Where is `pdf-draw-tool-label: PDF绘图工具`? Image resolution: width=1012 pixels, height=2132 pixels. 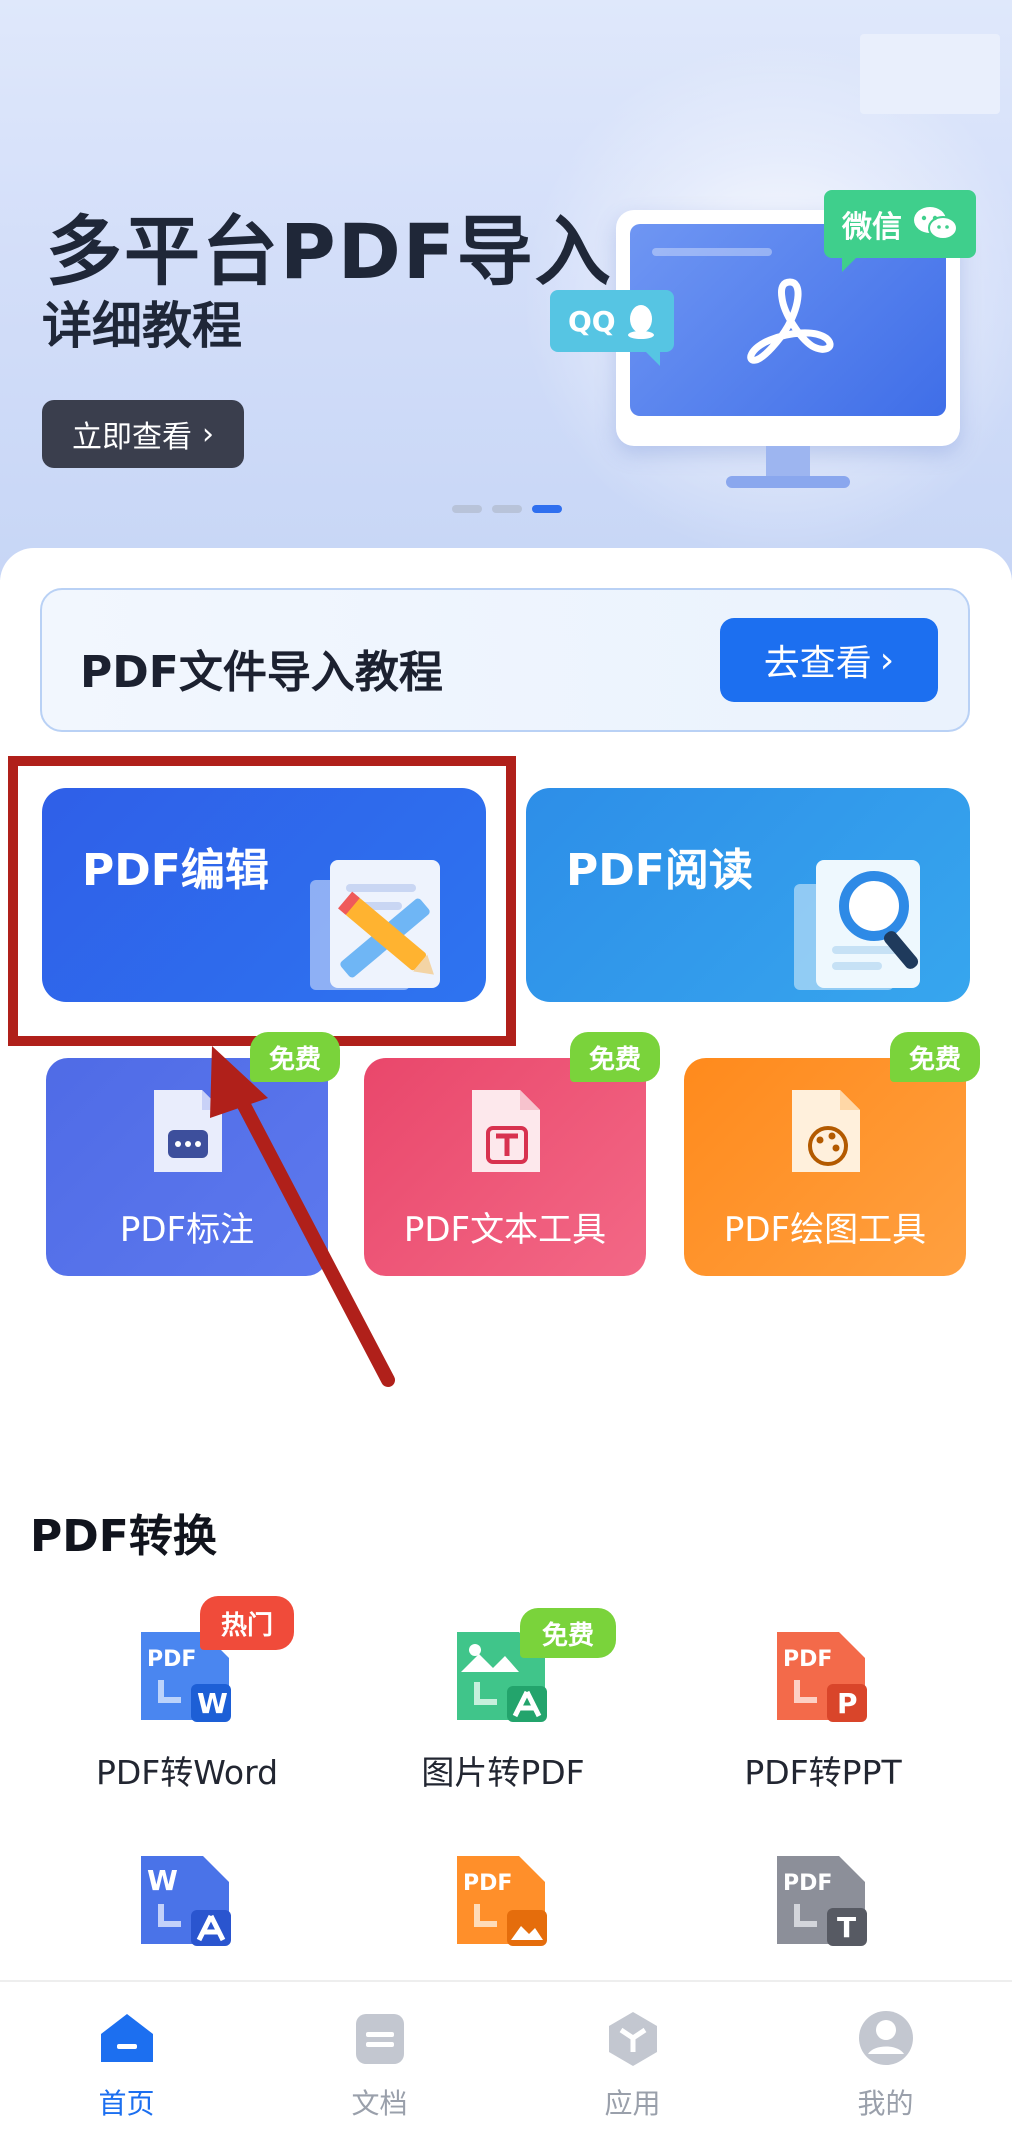
pdf-draw-tool-label: PDF绘图工具 is located at coordinates (825, 1230).